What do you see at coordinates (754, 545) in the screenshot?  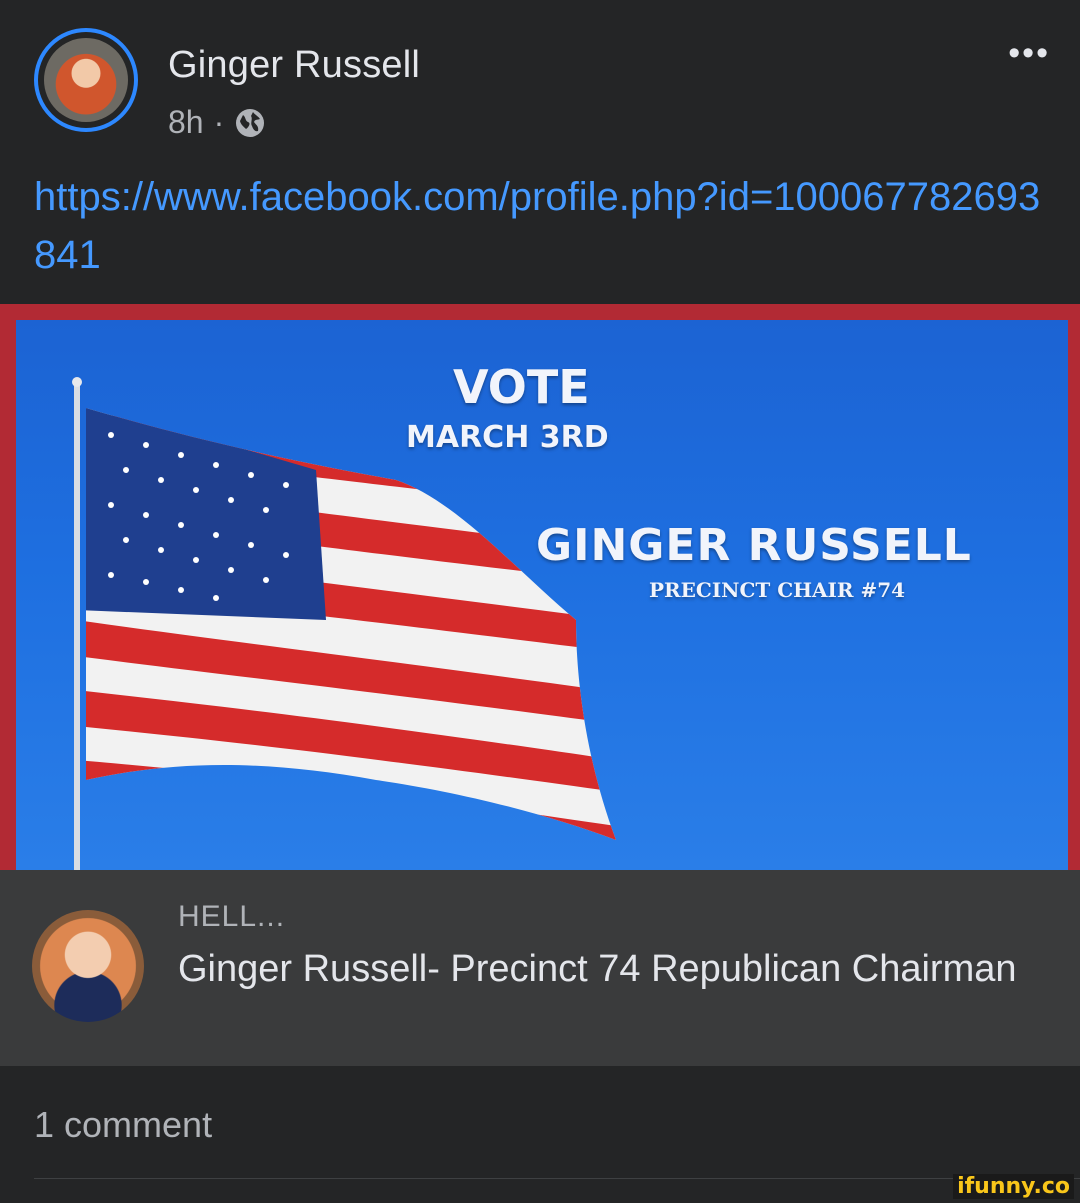 I see `banner-candidate-name: GINGER RUSSELL` at bounding box center [754, 545].